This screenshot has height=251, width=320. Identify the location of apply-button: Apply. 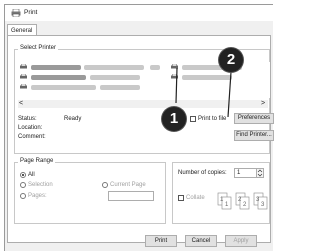
(241, 241).